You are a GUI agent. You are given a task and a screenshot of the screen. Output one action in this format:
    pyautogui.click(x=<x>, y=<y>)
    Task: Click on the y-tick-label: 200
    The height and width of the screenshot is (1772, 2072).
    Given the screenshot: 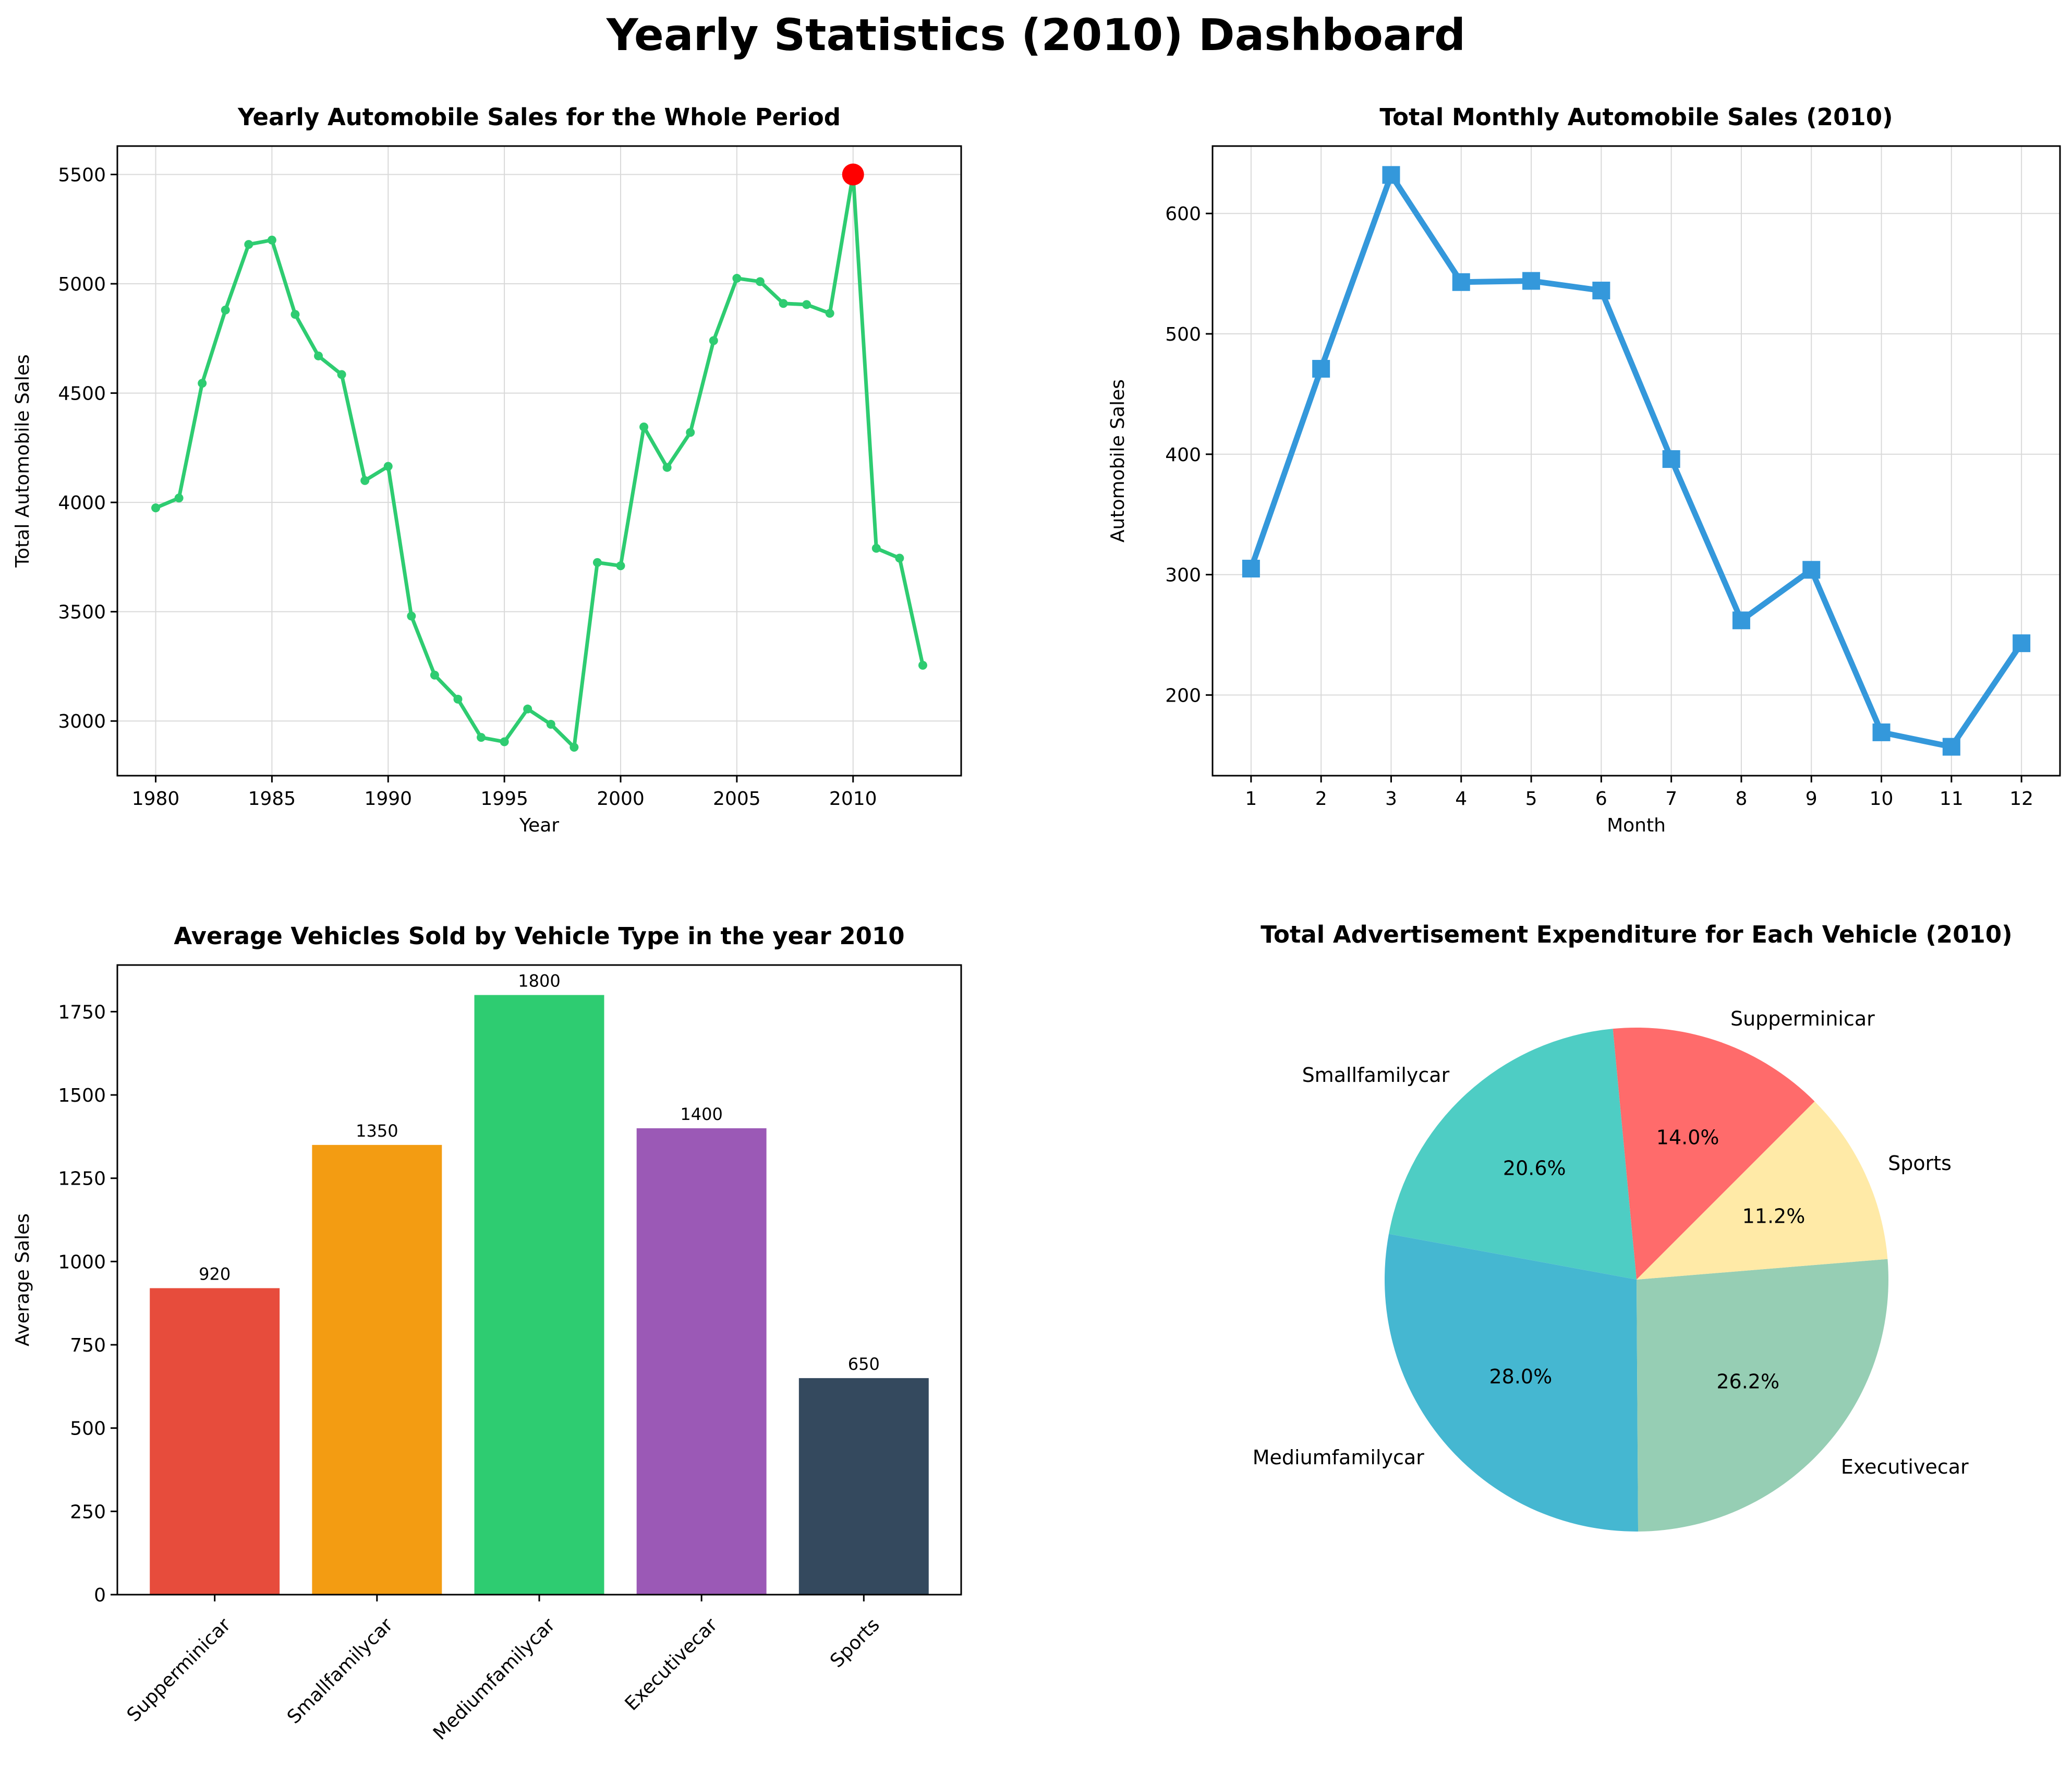 What is the action you would take?
    pyautogui.click(x=1183, y=695)
    